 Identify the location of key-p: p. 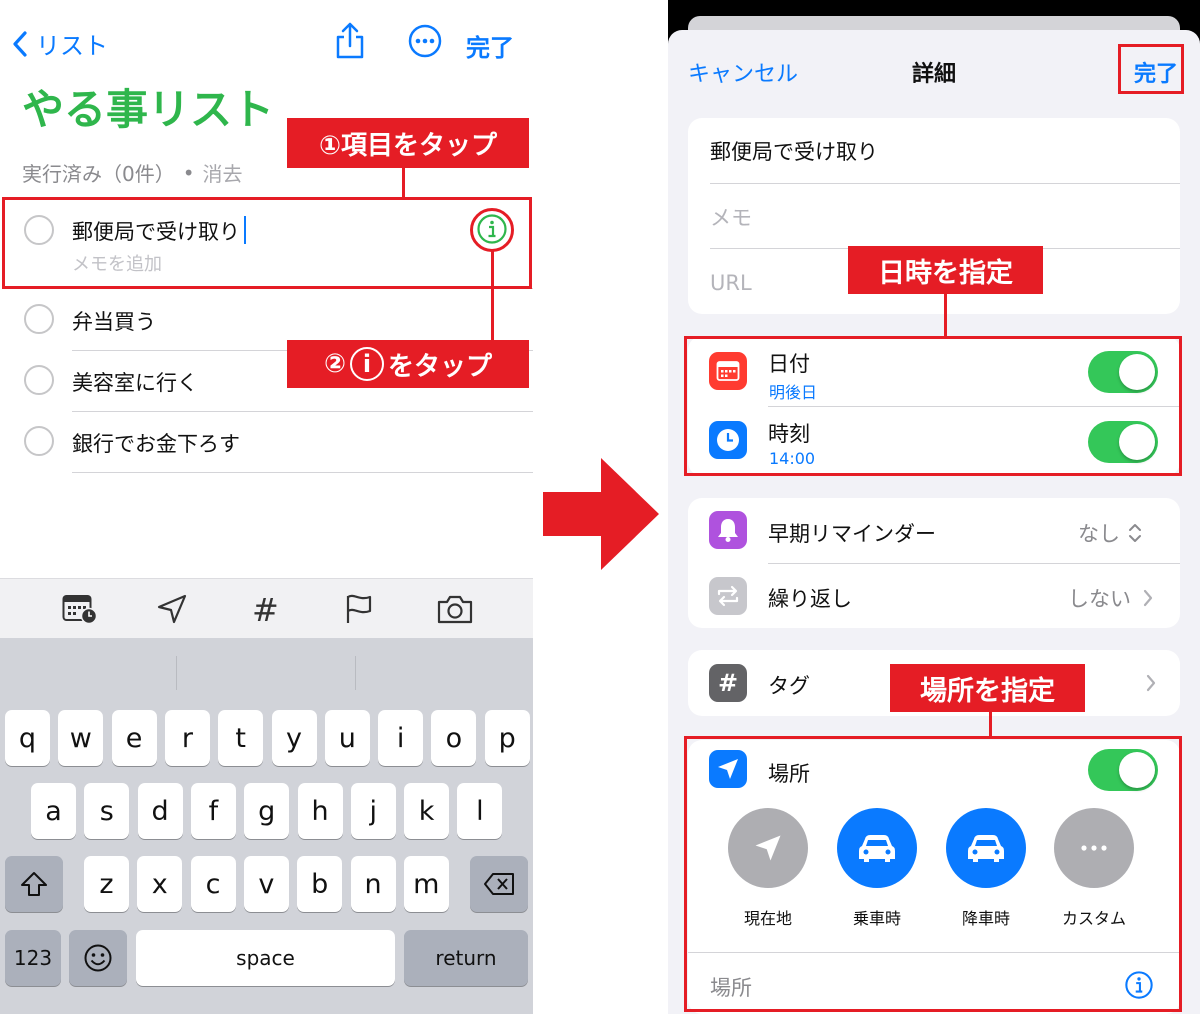
(507, 738).